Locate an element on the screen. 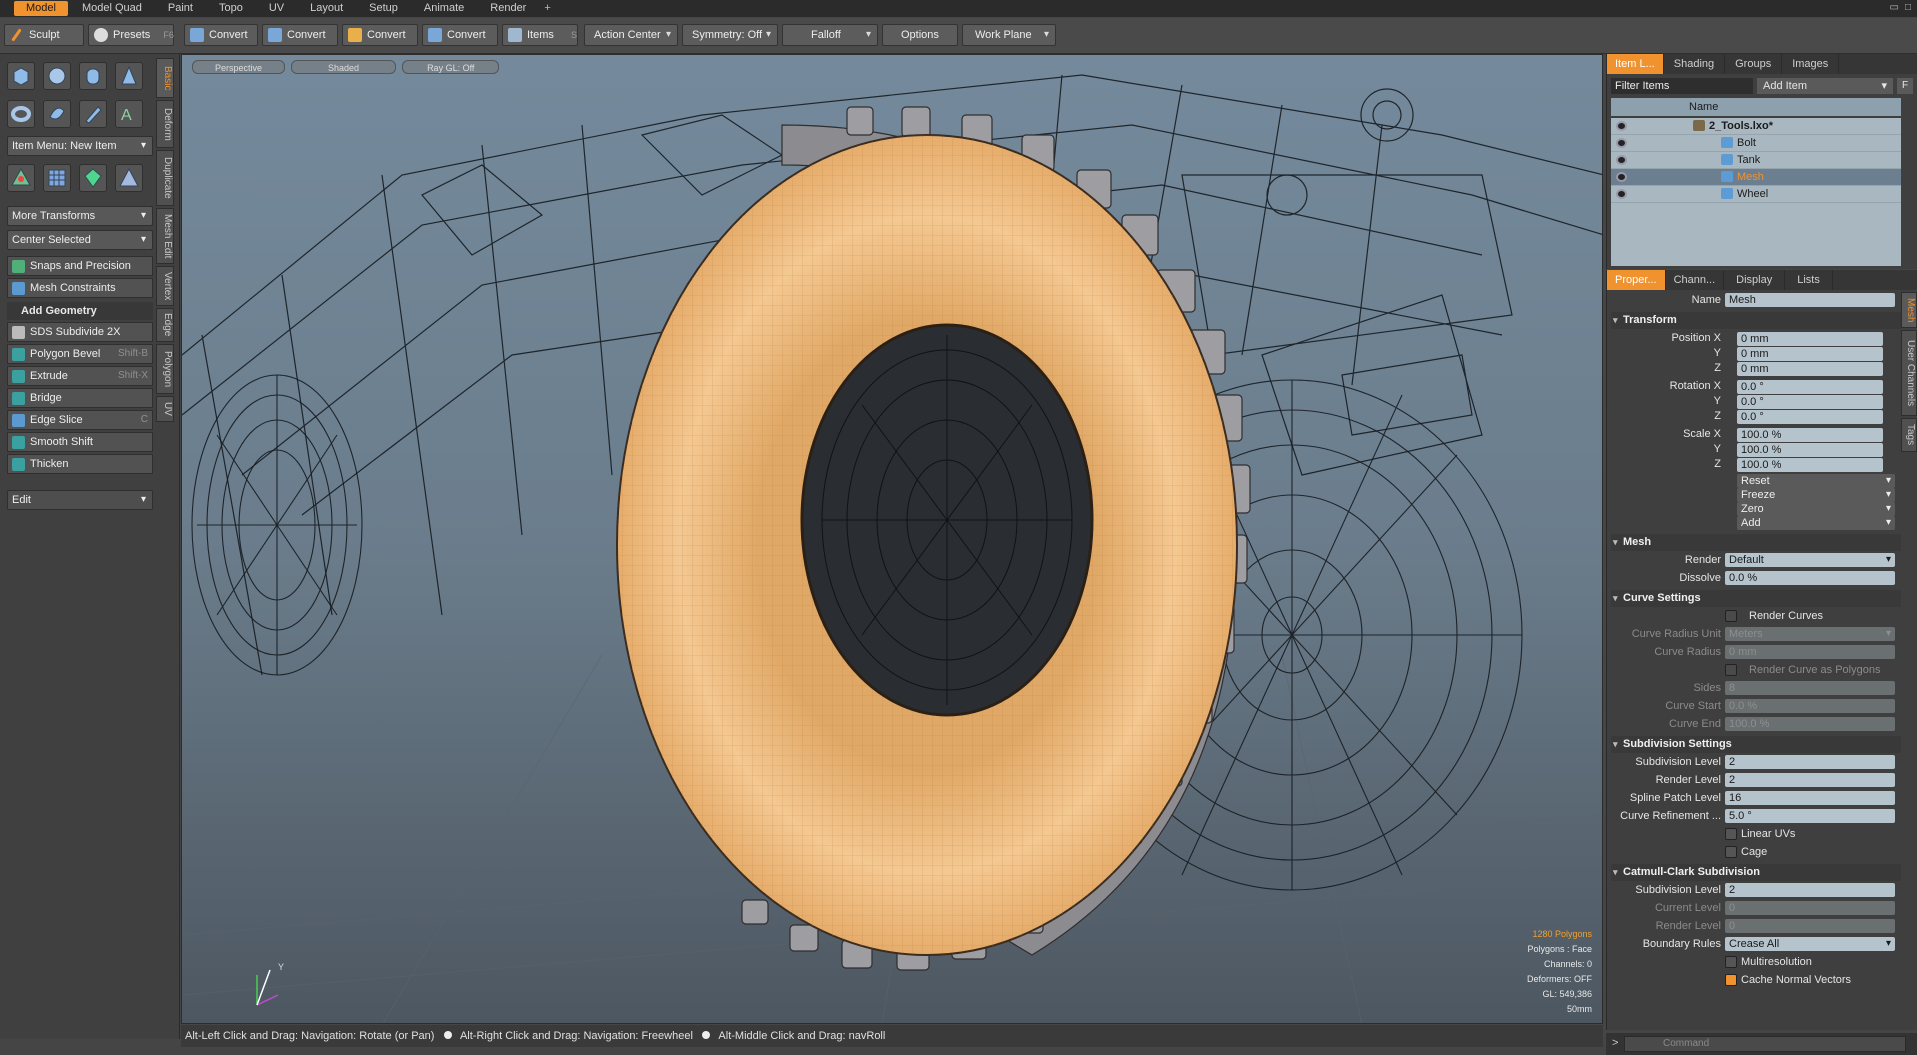  subdivision-level-field: 2 is located at coordinates (1810, 762).